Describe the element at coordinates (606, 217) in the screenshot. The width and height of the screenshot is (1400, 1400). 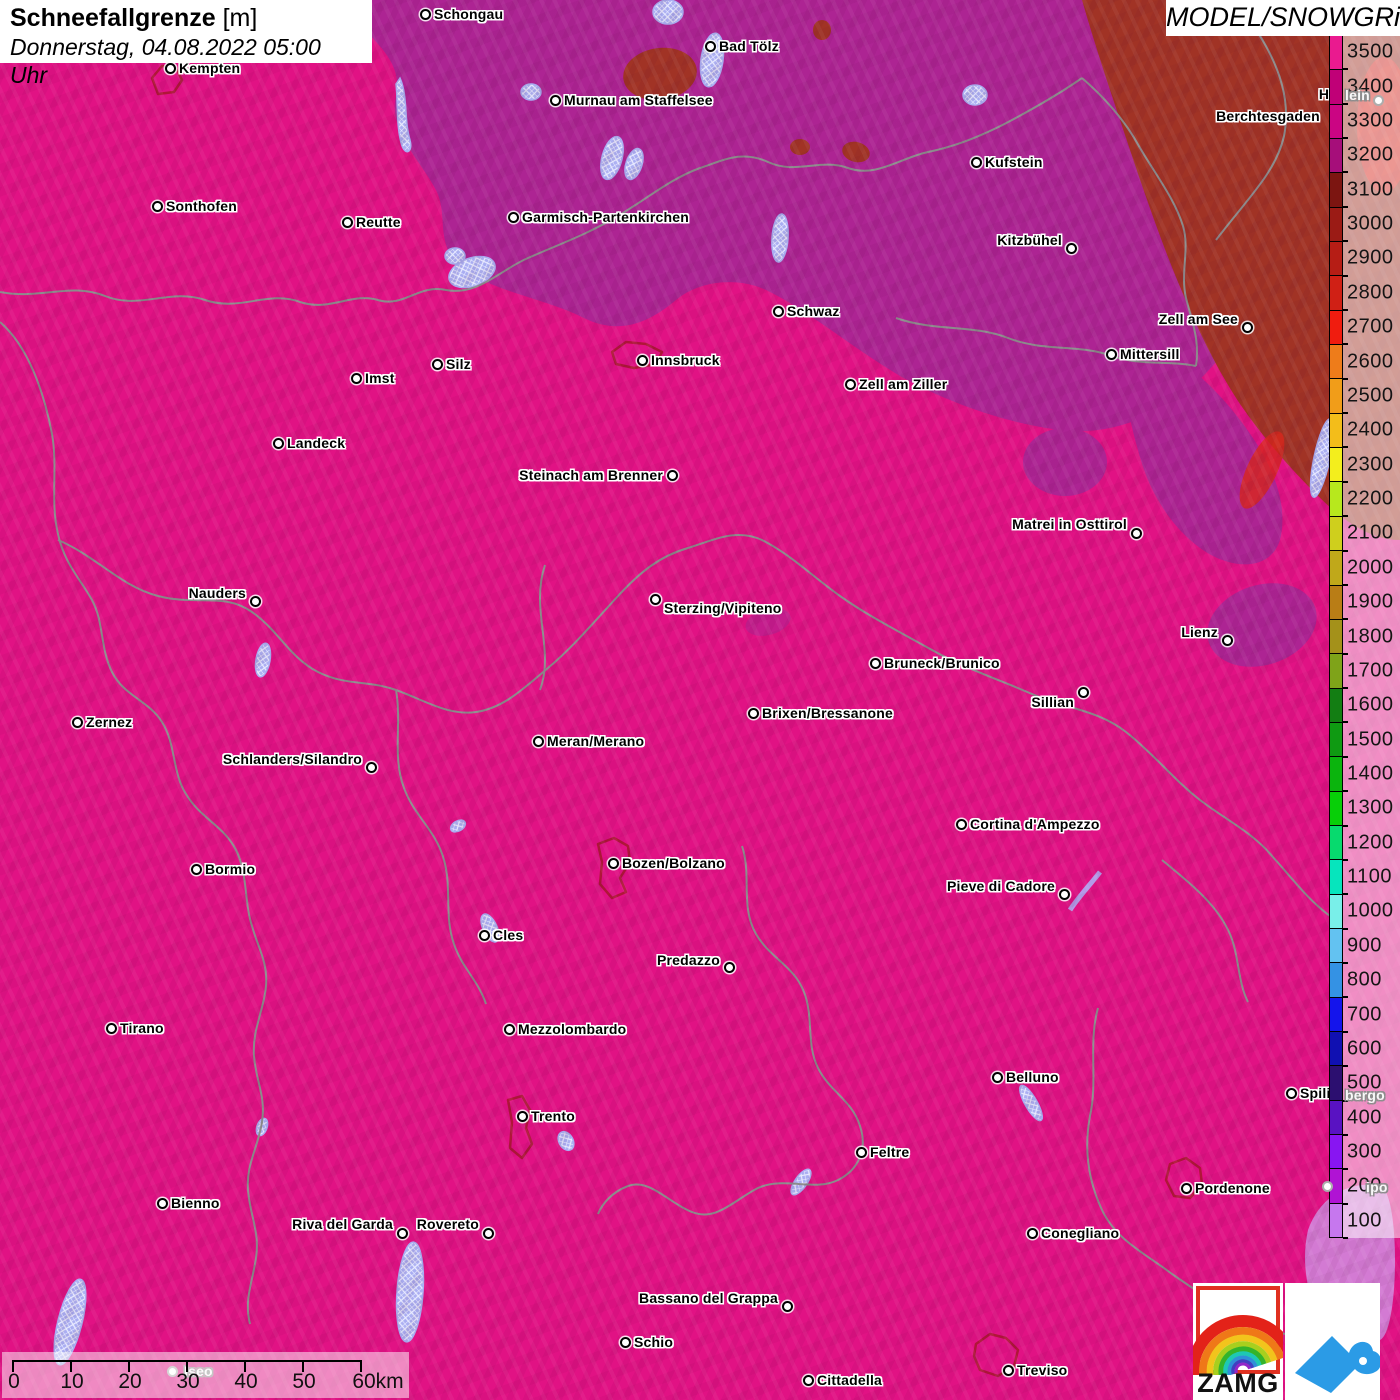
I see `city-label: Garmisch-Partenkirchen` at that location.